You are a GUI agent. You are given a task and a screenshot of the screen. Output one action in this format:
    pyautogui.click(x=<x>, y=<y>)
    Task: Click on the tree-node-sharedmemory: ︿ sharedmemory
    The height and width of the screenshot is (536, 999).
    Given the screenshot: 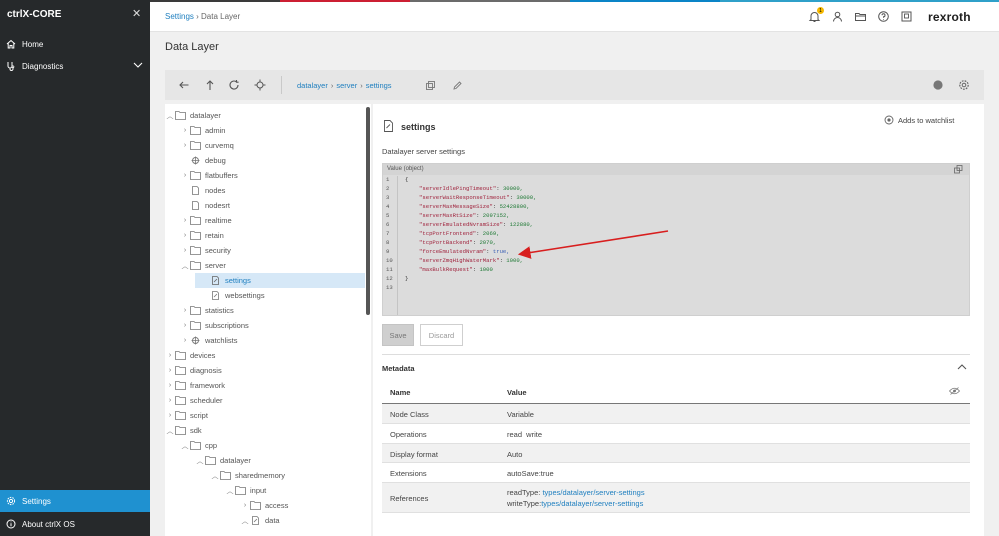 What is the action you would take?
    pyautogui.click(x=248, y=475)
    